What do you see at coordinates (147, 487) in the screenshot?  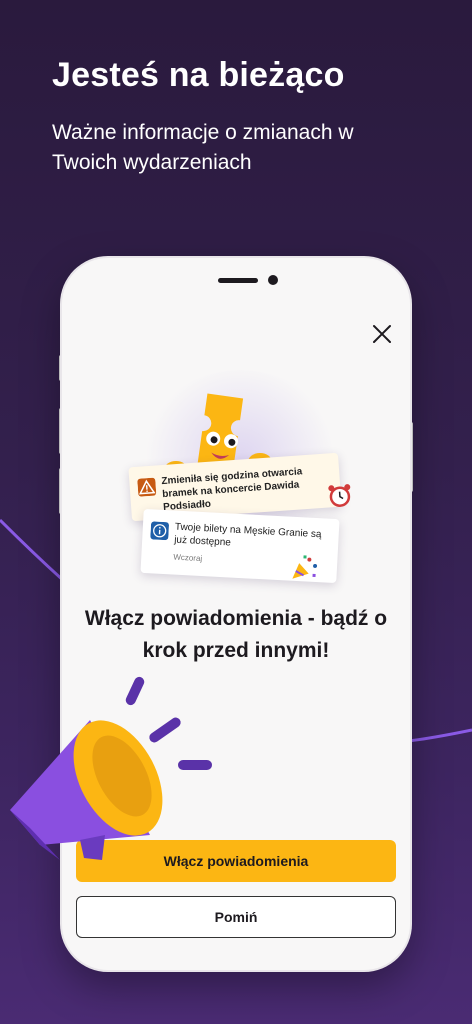 I see `warning-icon` at bounding box center [147, 487].